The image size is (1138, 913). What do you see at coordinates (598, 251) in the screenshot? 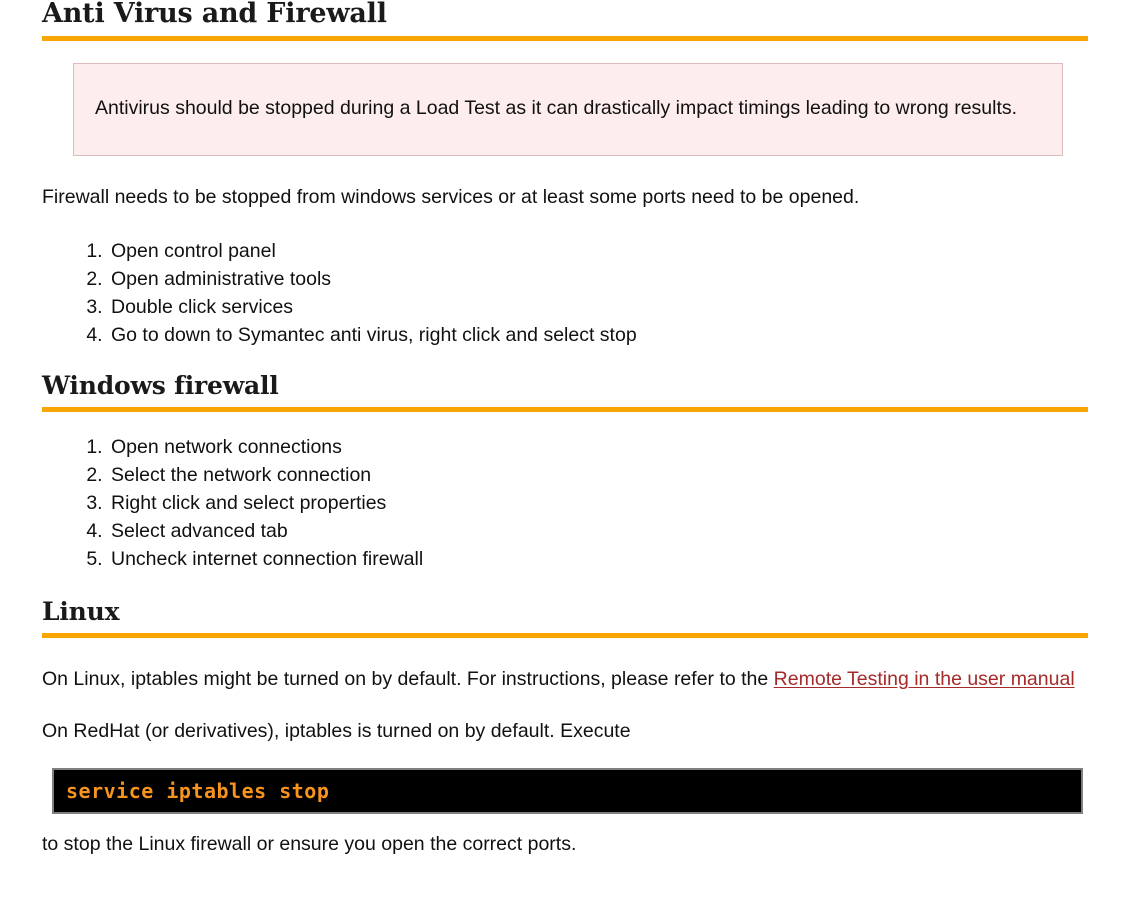
I see `list-item: Open control panel` at bounding box center [598, 251].